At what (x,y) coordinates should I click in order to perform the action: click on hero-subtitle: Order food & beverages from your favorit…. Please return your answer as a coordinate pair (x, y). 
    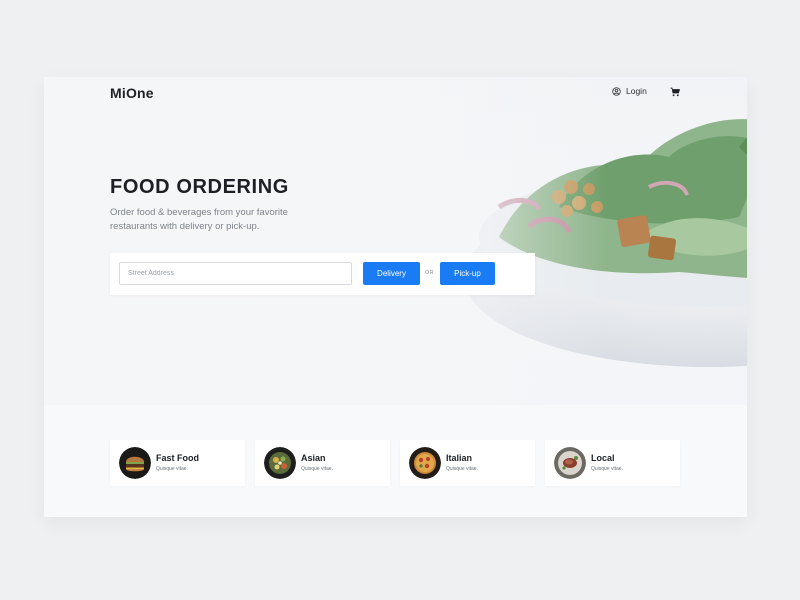
    Looking at the image, I should click on (199, 219).